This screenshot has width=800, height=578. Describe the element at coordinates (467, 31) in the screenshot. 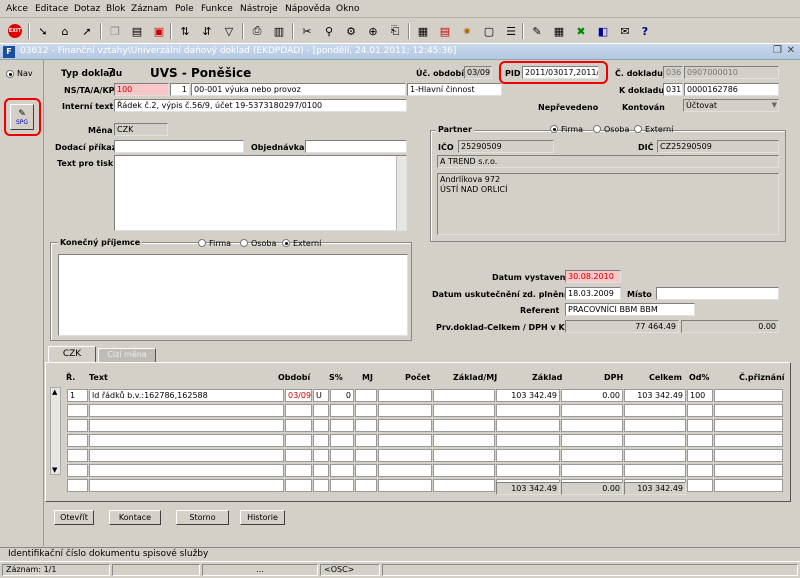

I see `sun-icon: ✷` at that location.